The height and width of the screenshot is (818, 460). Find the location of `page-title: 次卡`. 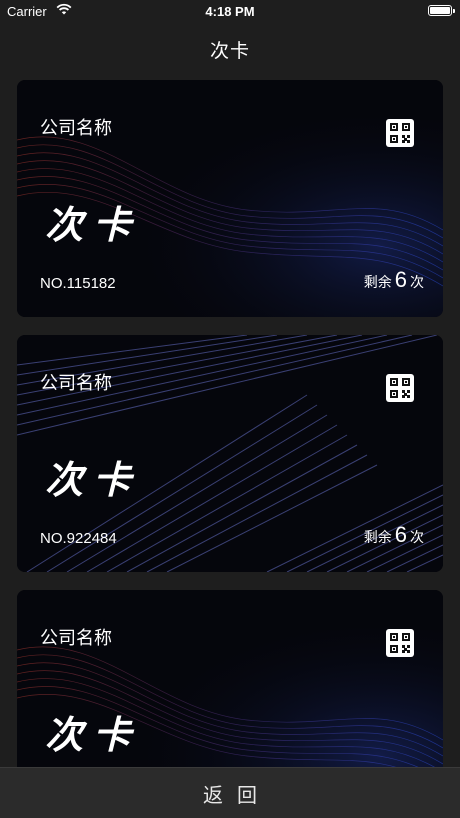

page-title: 次卡 is located at coordinates (229, 51).